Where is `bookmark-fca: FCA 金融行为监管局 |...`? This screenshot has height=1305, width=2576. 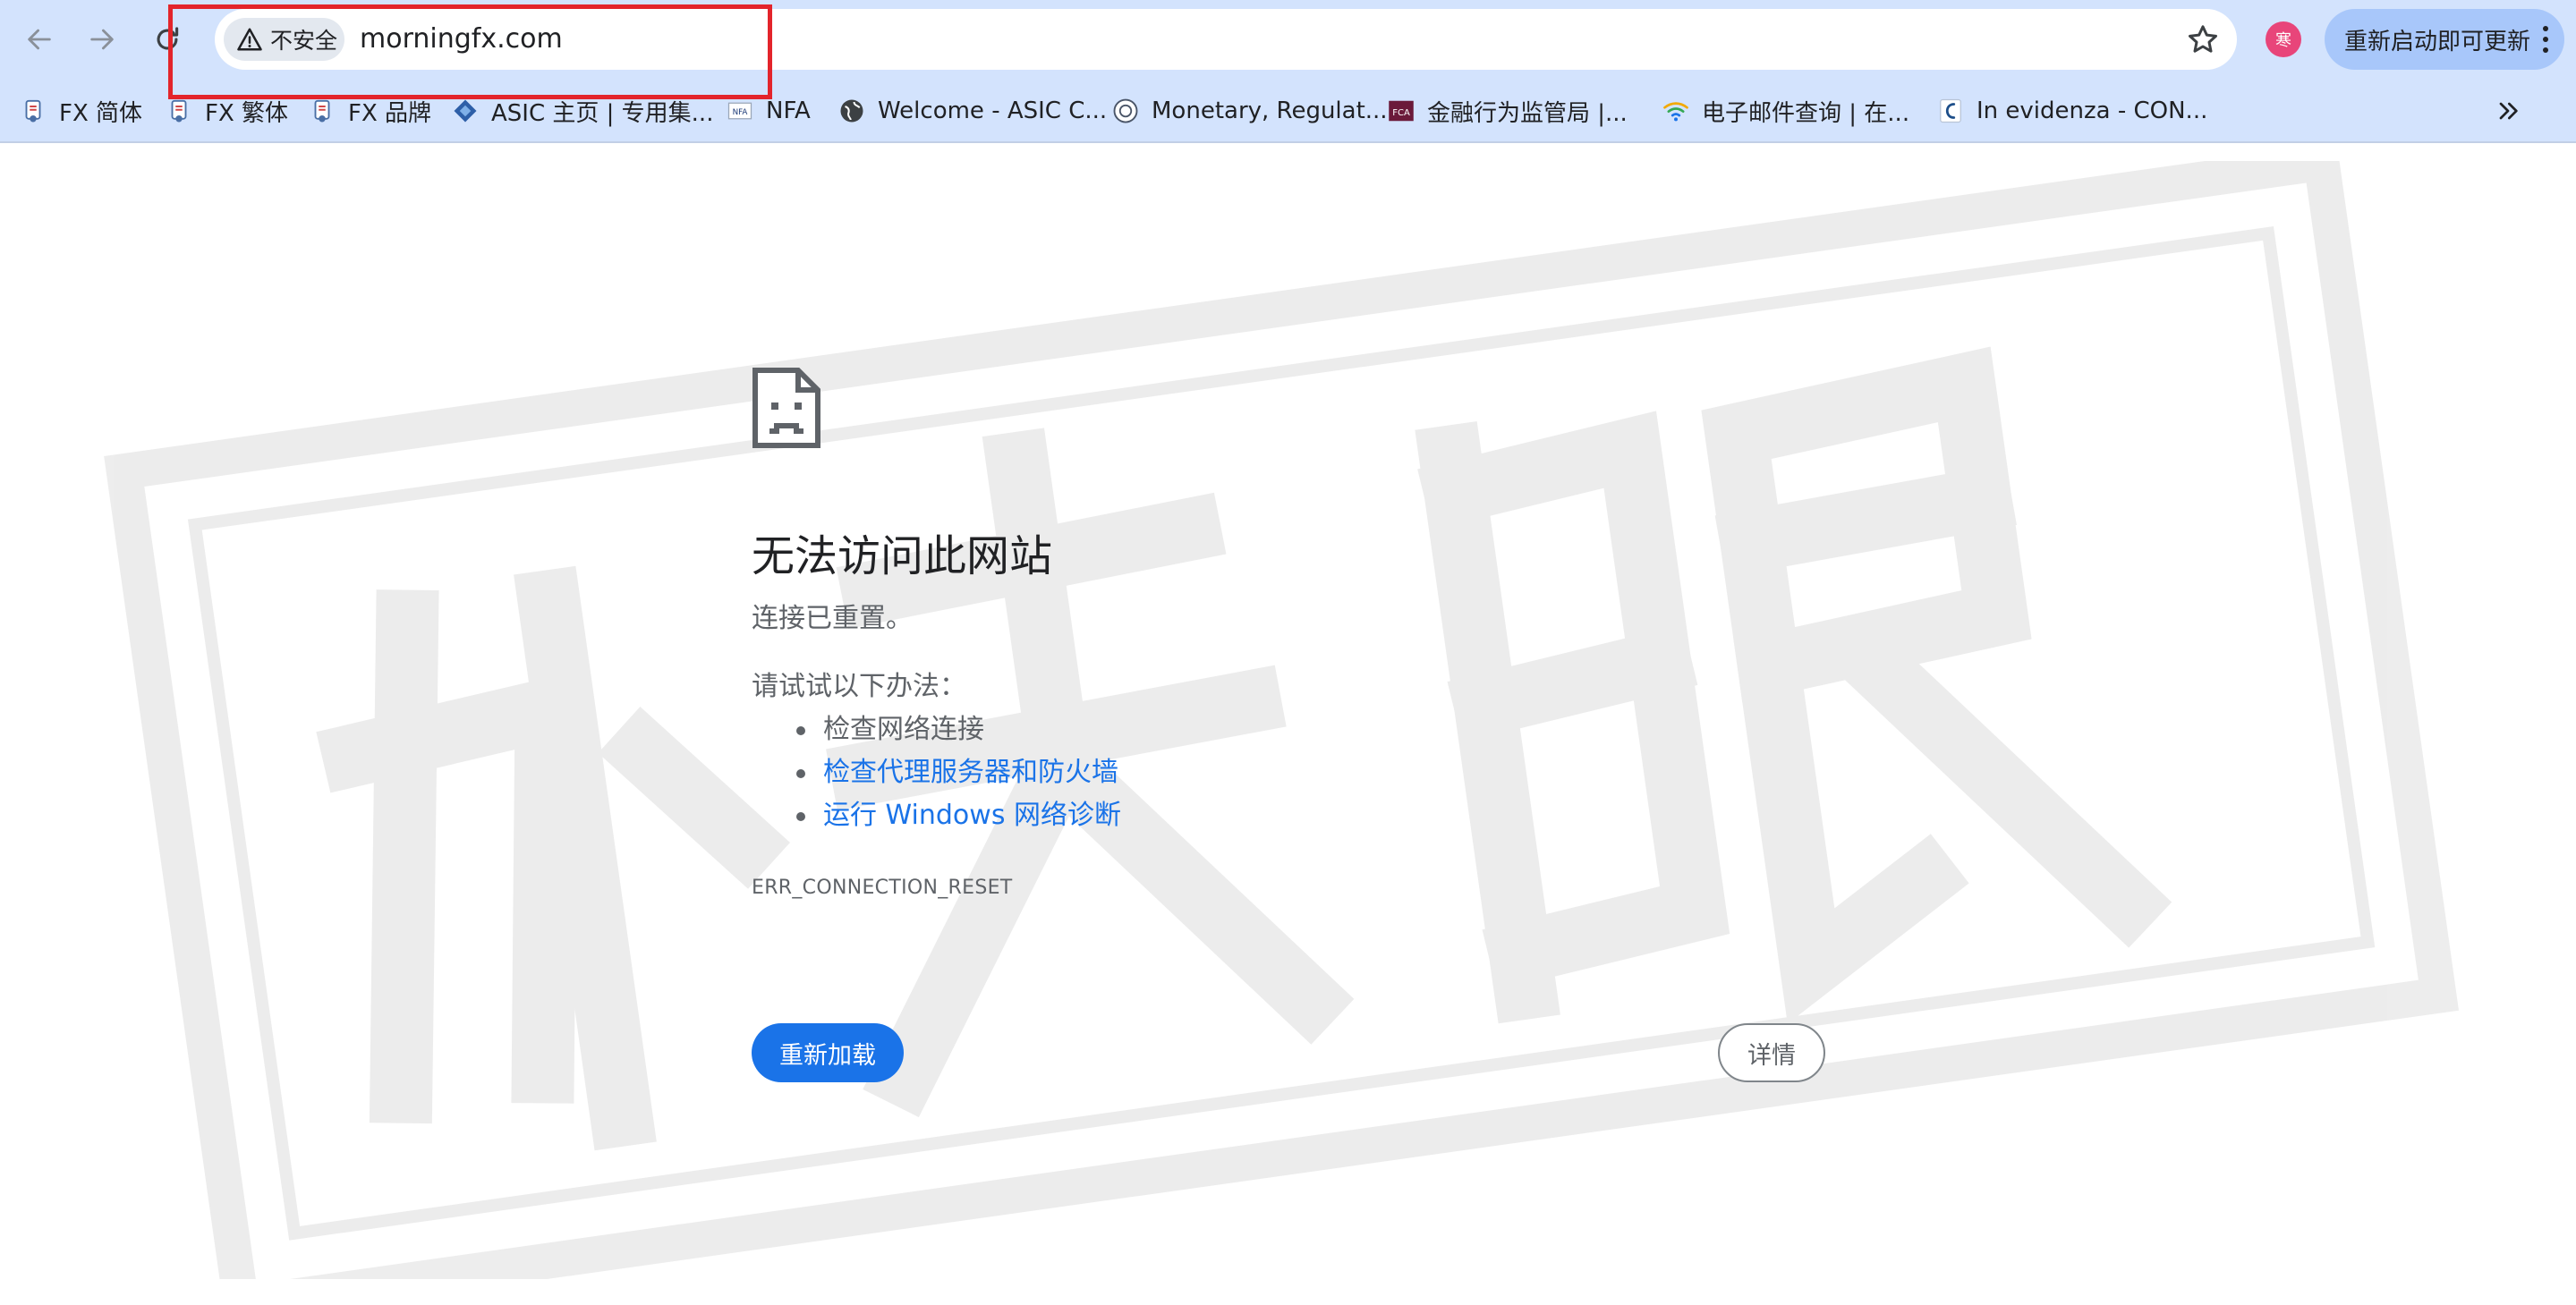 bookmark-fca: FCA 金融行为监管局 |... is located at coordinates (1508, 111).